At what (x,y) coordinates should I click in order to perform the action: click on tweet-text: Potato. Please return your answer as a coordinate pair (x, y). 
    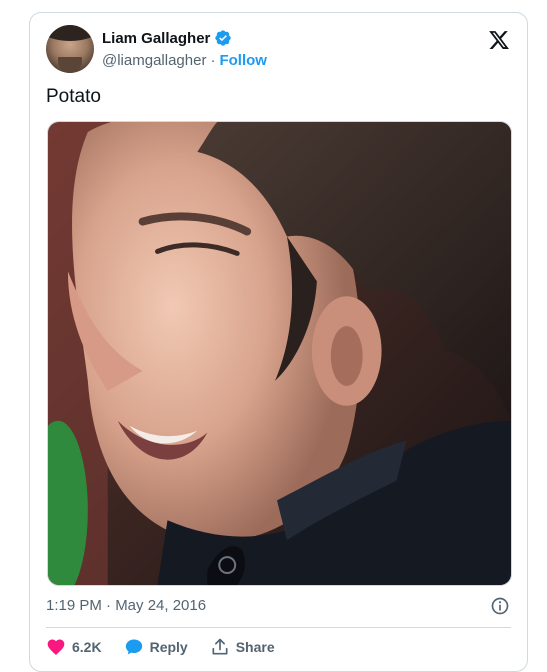
    Looking at the image, I should click on (73, 96).